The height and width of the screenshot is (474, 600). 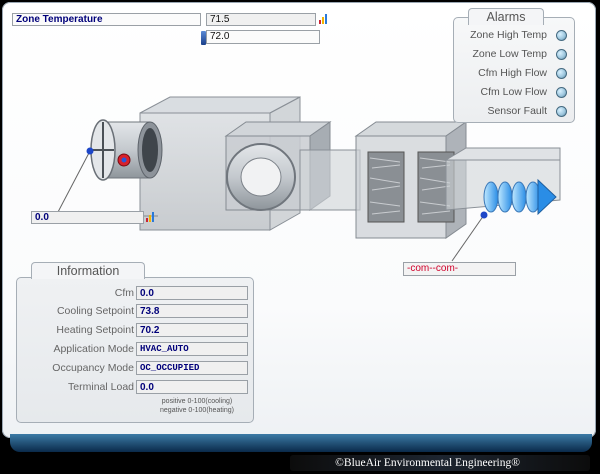 What do you see at coordinates (126, 150) in the screenshot?
I see `inlet-damper` at bounding box center [126, 150].